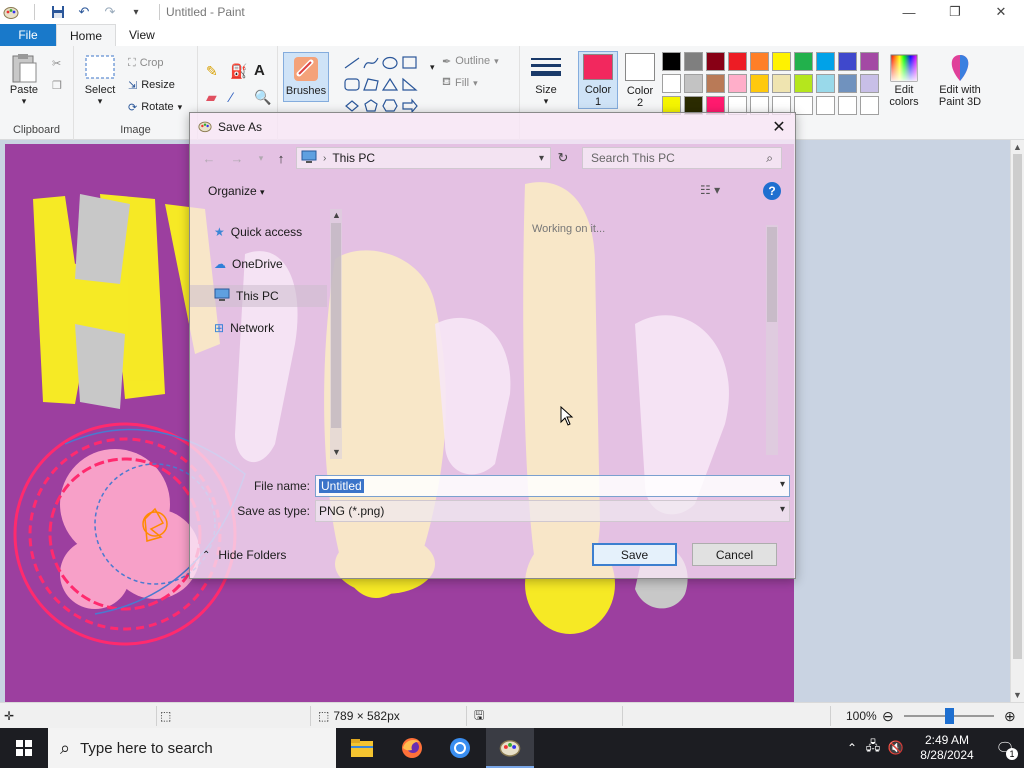  Describe the element at coordinates (947, 748) in the screenshot. I see `clock: 2:49 AM 8/28/2024` at that location.